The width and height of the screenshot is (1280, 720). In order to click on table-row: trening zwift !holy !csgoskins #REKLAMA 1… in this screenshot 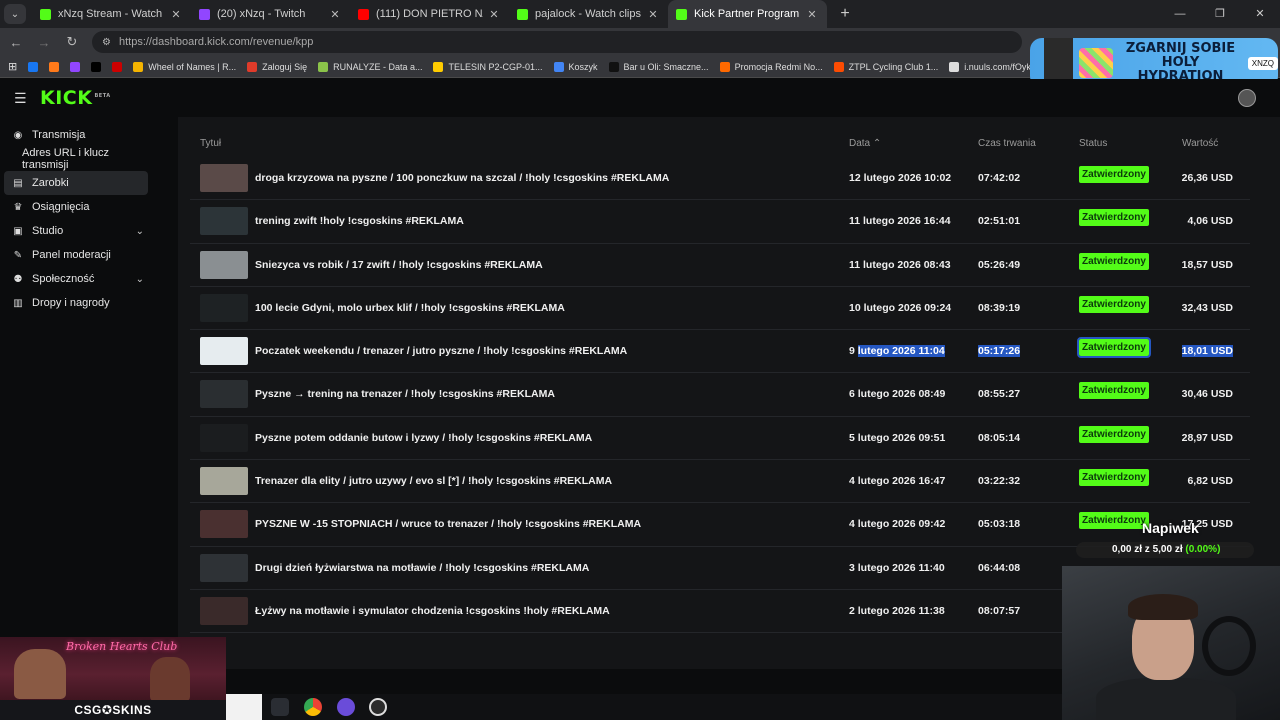, I will do `click(720, 222)`.